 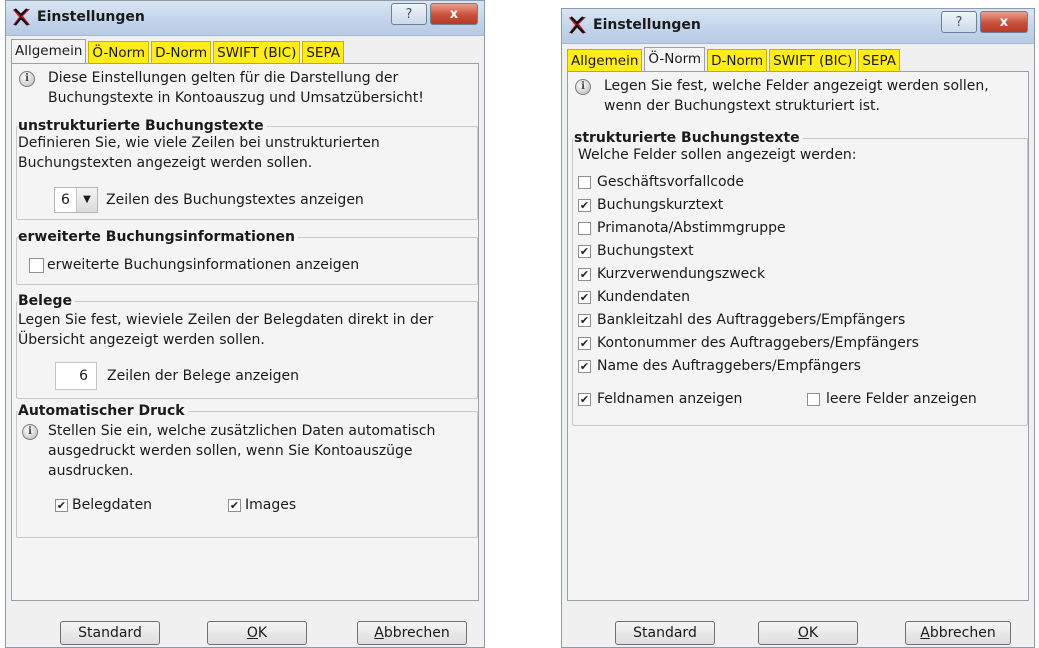 I want to click on group-title: erweiterte Buchungsinformationen, so click(x=158, y=237).